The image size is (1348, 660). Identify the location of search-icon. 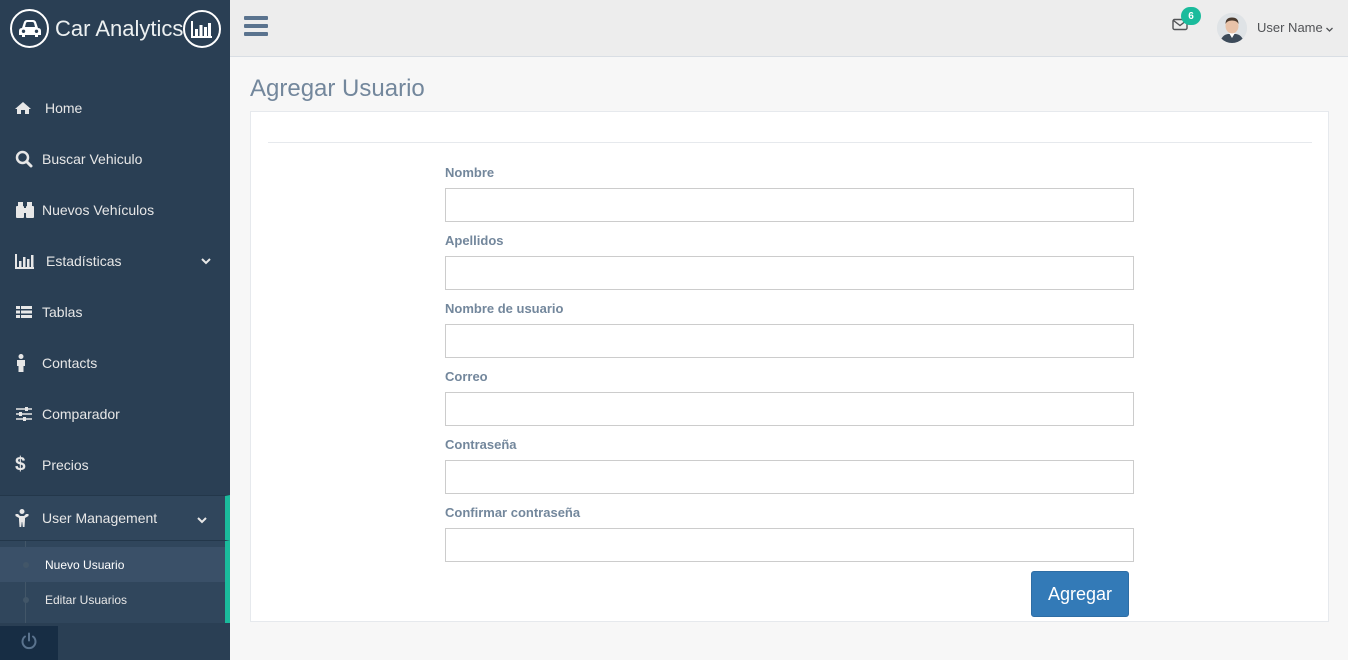
(28, 159).